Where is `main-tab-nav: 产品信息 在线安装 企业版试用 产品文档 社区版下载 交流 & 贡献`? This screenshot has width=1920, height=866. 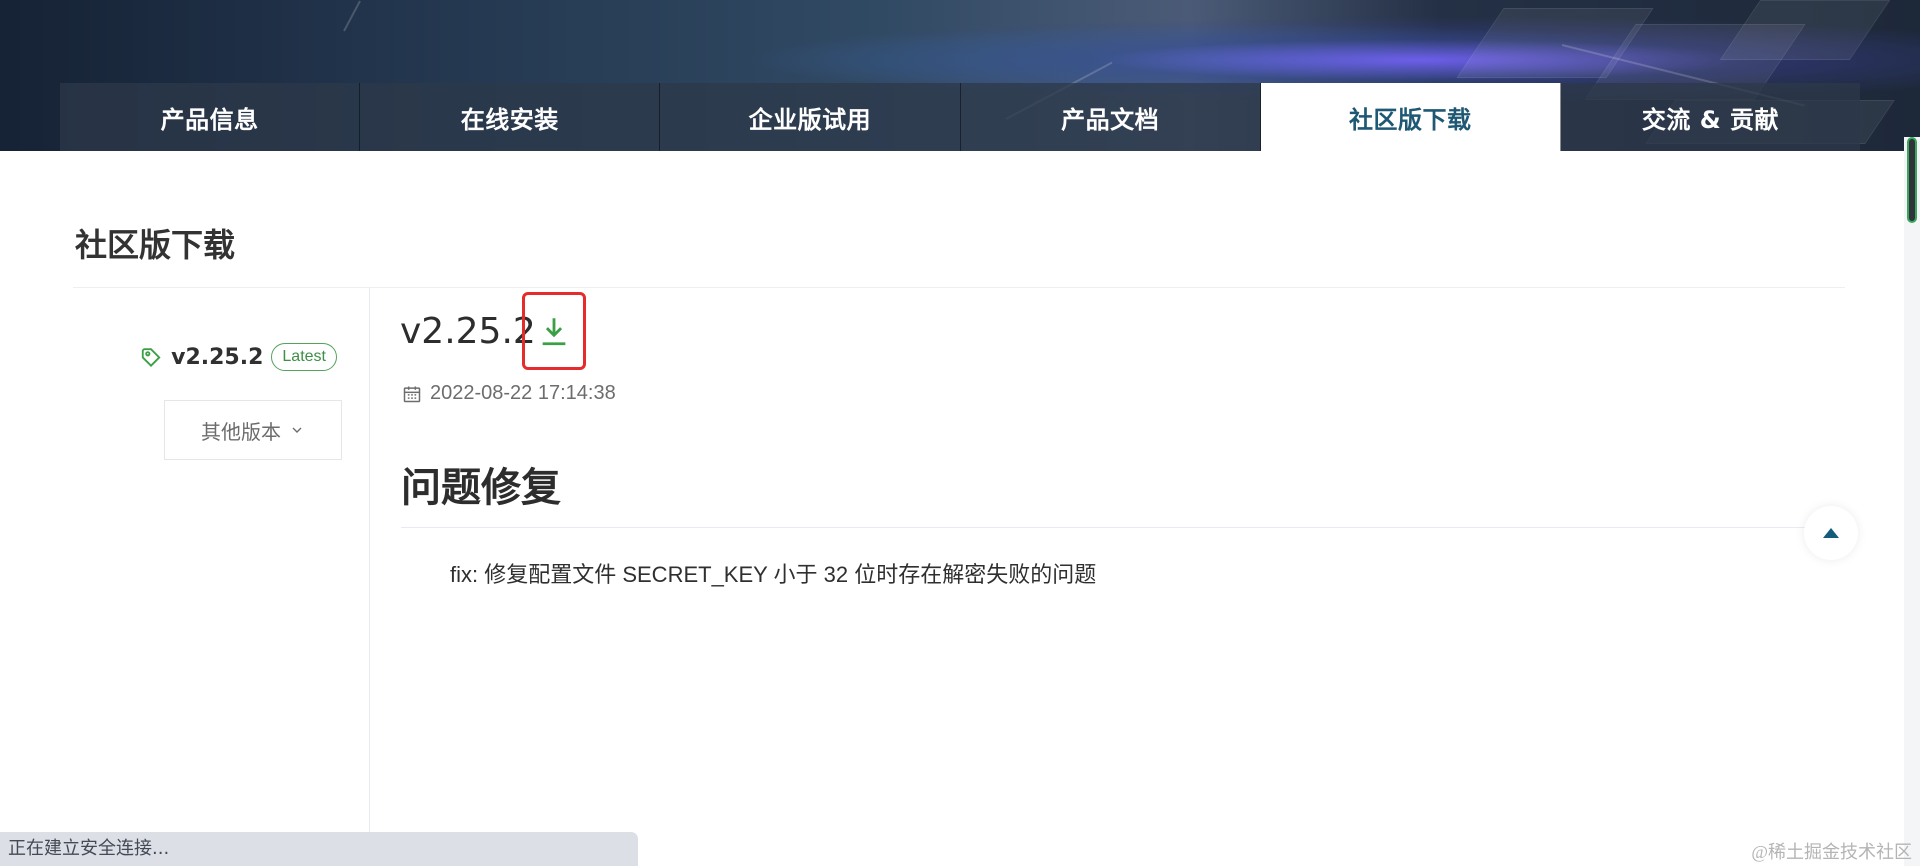
main-tab-nav: 产品信息 在线安装 企业版试用 产品文档 社区版下载 交流 & 贡献 is located at coordinates (960, 117).